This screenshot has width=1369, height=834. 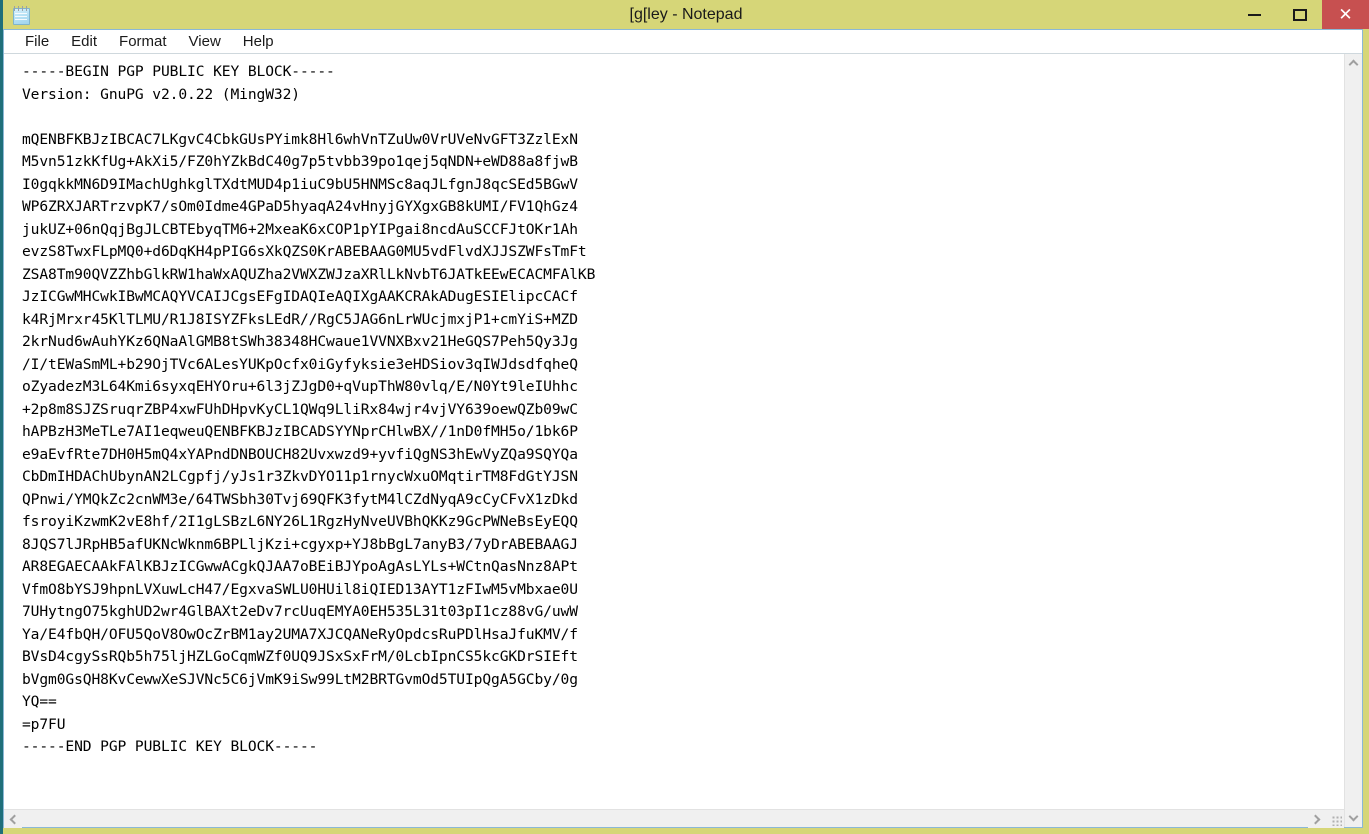 What do you see at coordinates (84, 41) in the screenshot?
I see `menu-item-edit: Edit` at bounding box center [84, 41].